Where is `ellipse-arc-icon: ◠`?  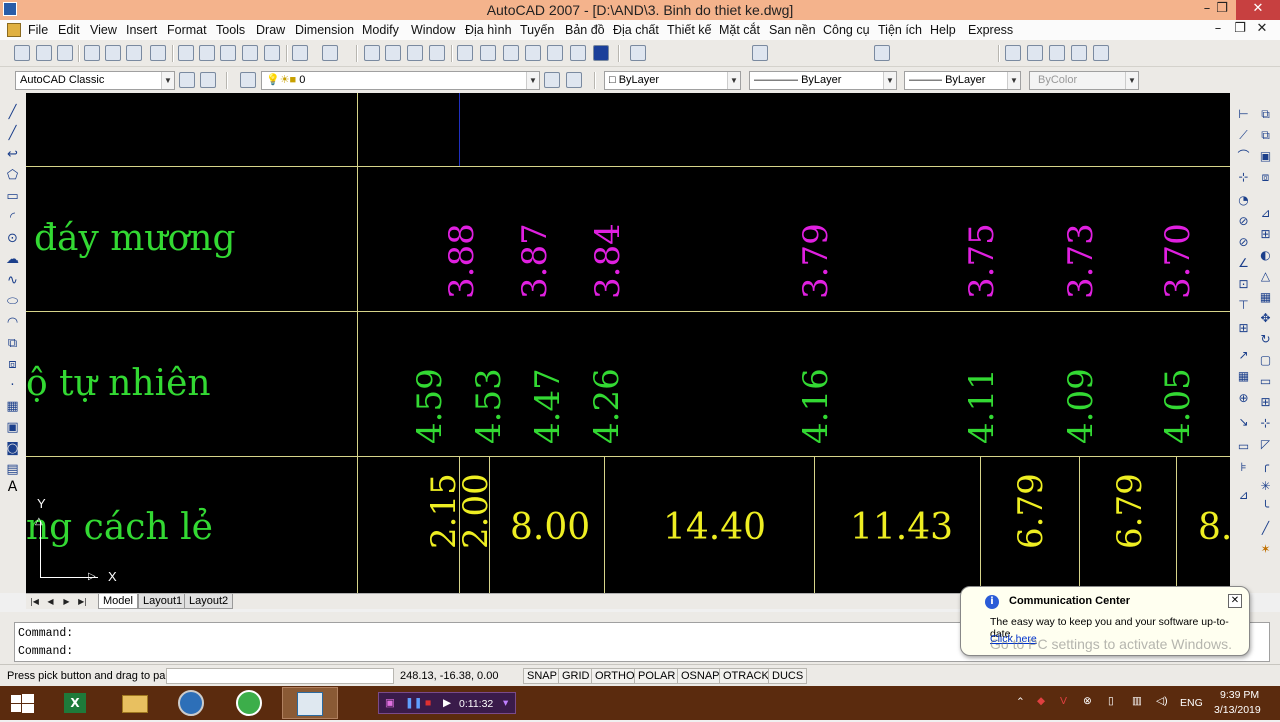
ellipse-arc-icon: ◠ is located at coordinates (12, 322).